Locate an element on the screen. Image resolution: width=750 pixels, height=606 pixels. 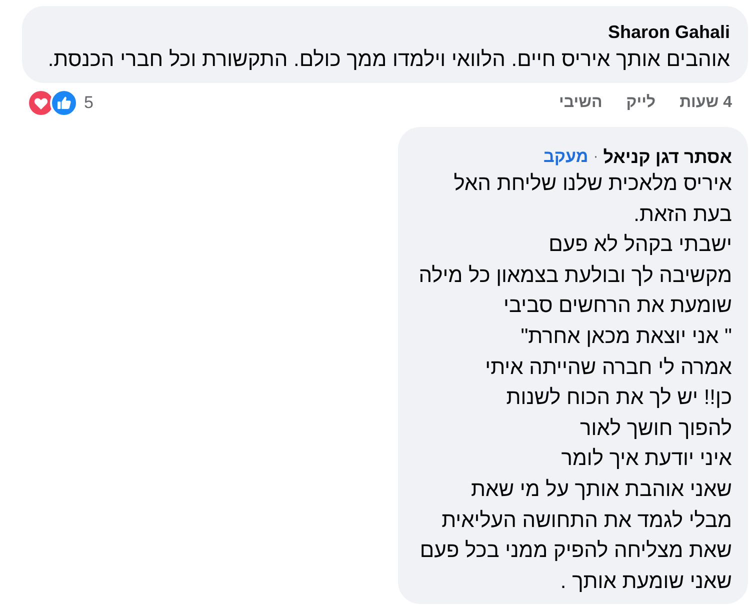
comment-line: שאני שומעת אותך . is located at coordinates (646, 581).